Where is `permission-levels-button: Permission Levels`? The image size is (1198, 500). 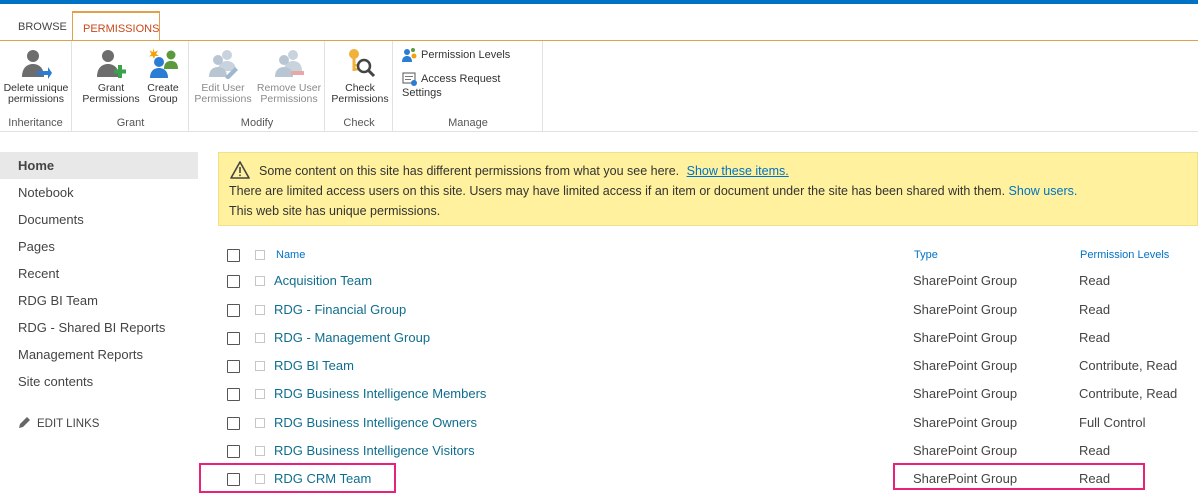 permission-levels-button: Permission Levels is located at coordinates (456, 55).